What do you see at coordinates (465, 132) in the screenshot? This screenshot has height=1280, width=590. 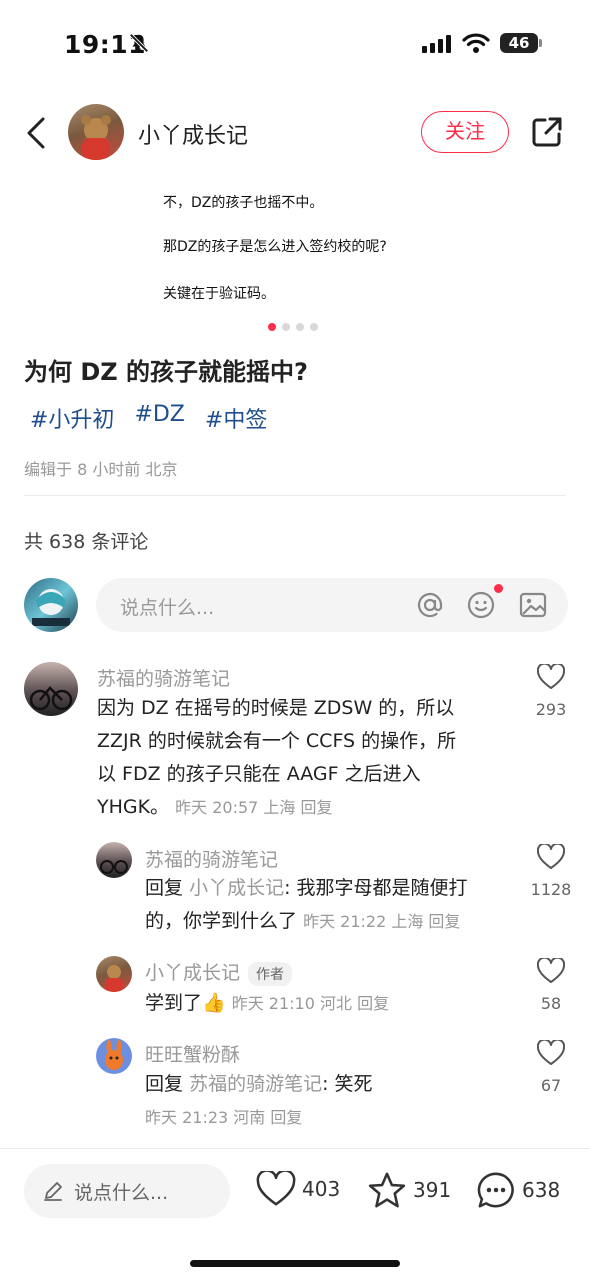 I see `follow-button: 关注` at bounding box center [465, 132].